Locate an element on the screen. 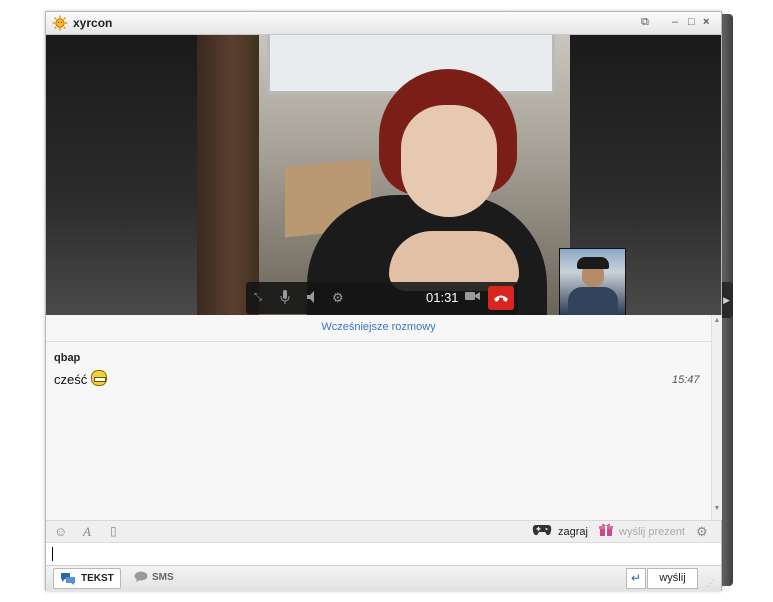  chat-bubbles-icon is located at coordinates (68, 580).